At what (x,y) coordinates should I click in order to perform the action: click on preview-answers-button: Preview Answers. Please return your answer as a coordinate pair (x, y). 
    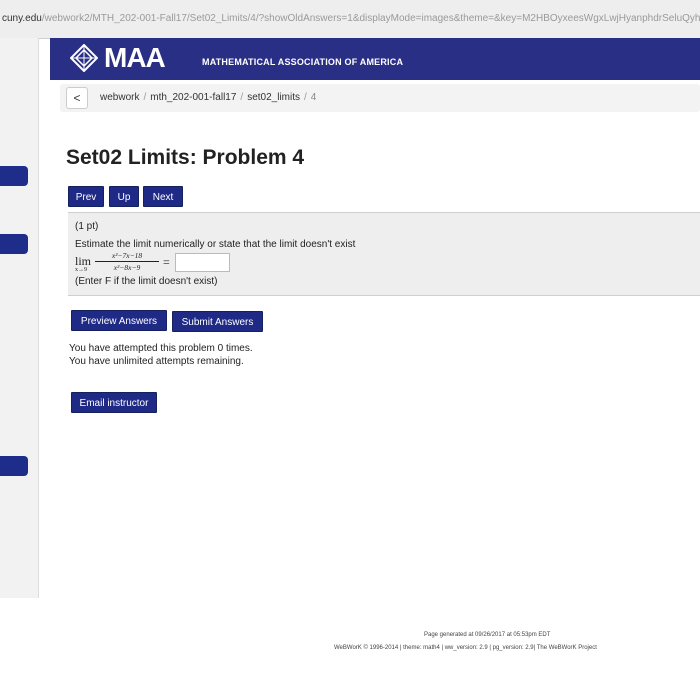
    Looking at the image, I should click on (119, 320).